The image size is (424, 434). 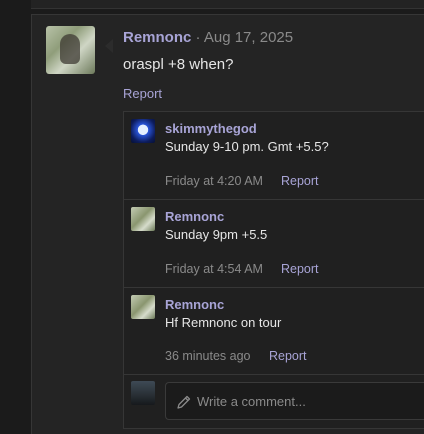 I want to click on comment-timestamp: Friday at 4:54 AM, so click(x=214, y=269).